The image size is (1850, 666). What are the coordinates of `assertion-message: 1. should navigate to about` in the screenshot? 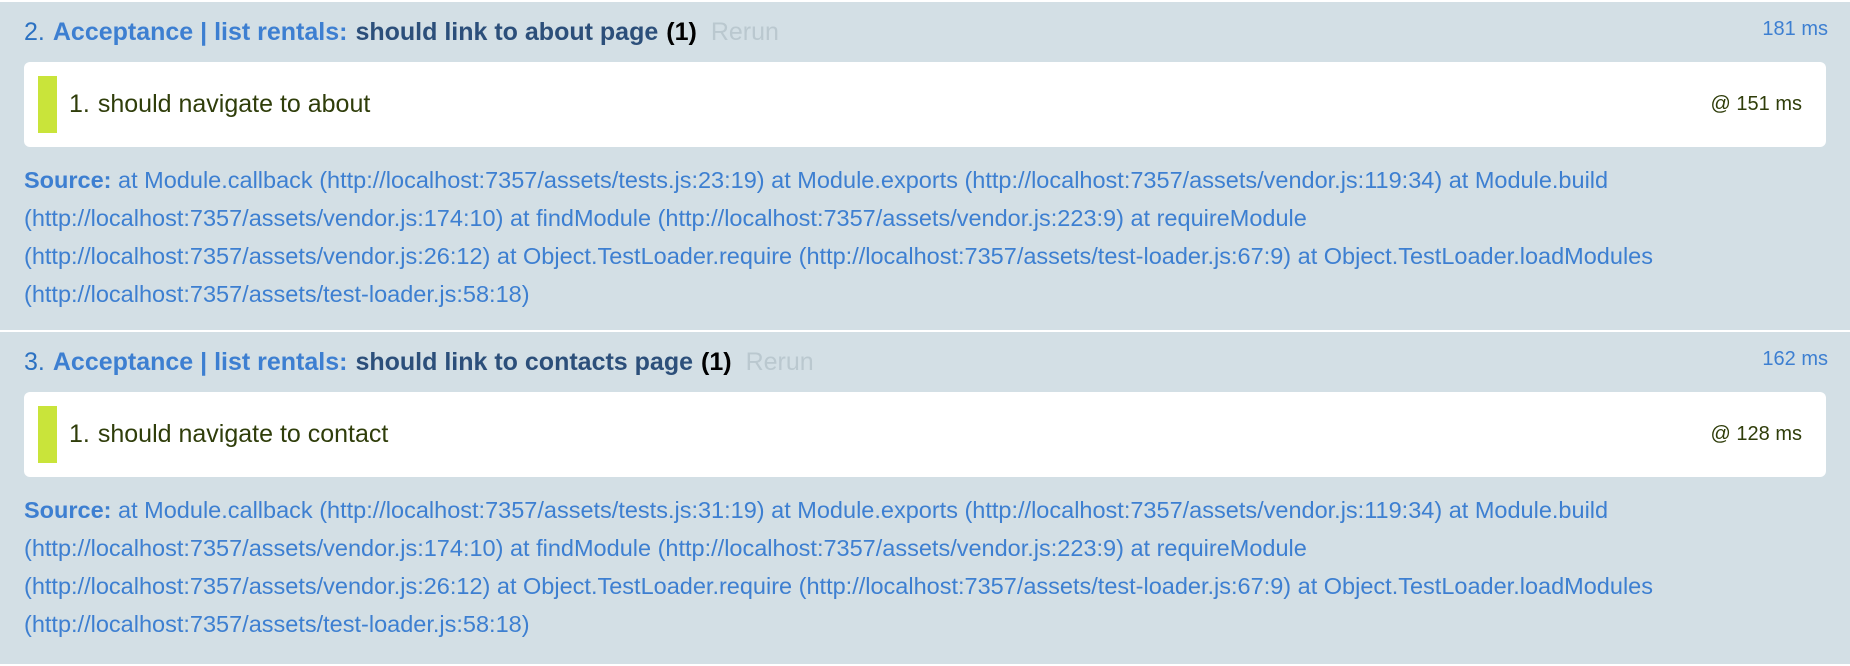 It's located at (219, 104).